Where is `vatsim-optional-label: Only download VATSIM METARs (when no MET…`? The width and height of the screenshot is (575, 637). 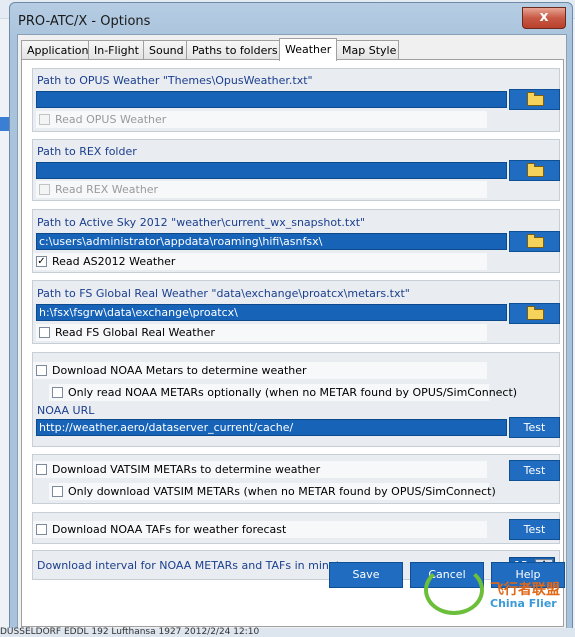 vatsim-optional-label: Only download VATSIM METARs (when no MET… is located at coordinates (282, 491).